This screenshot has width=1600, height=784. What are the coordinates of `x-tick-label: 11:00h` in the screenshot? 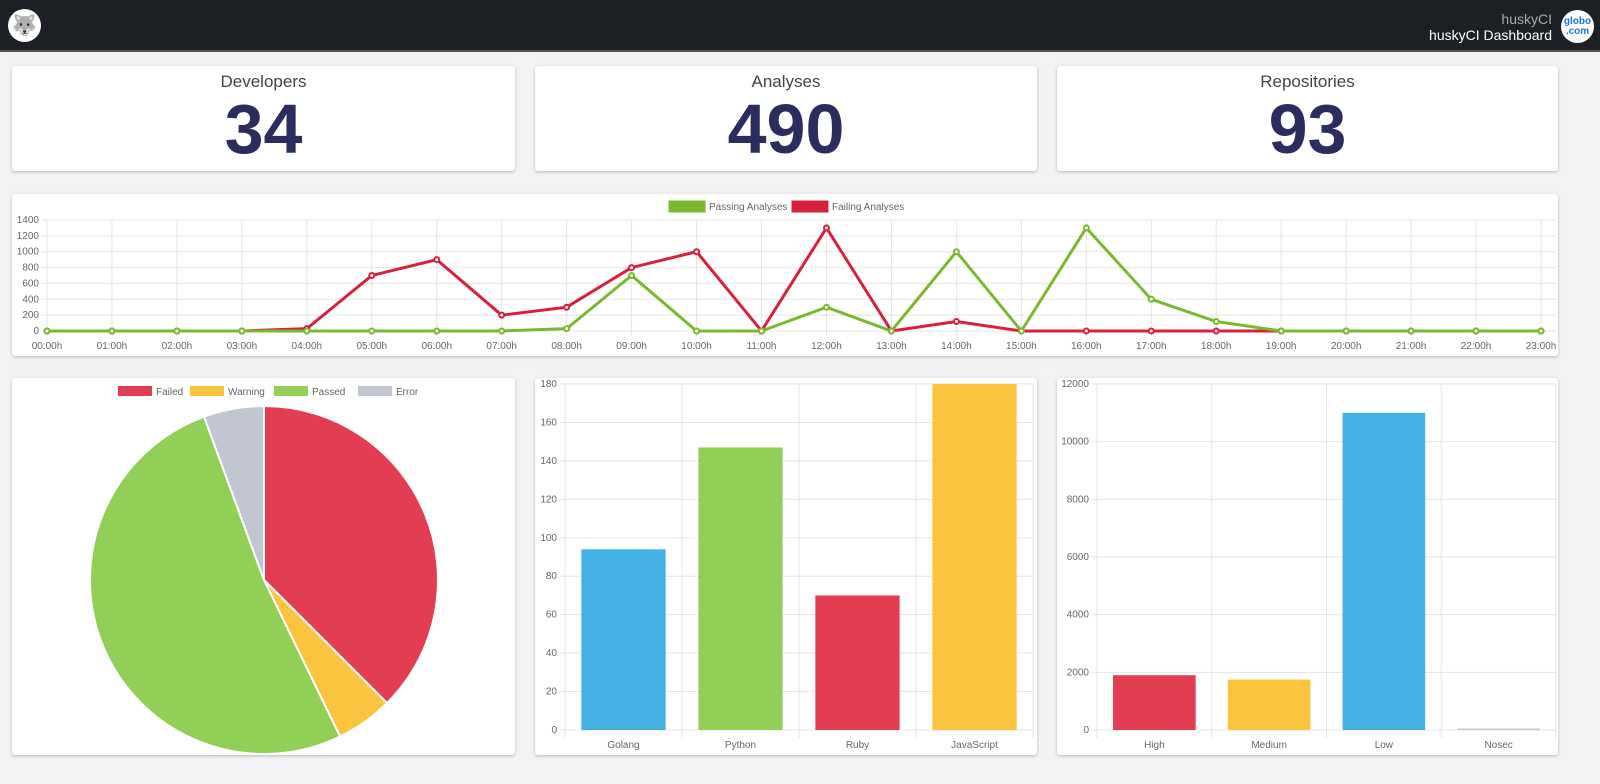 It's located at (762, 346).